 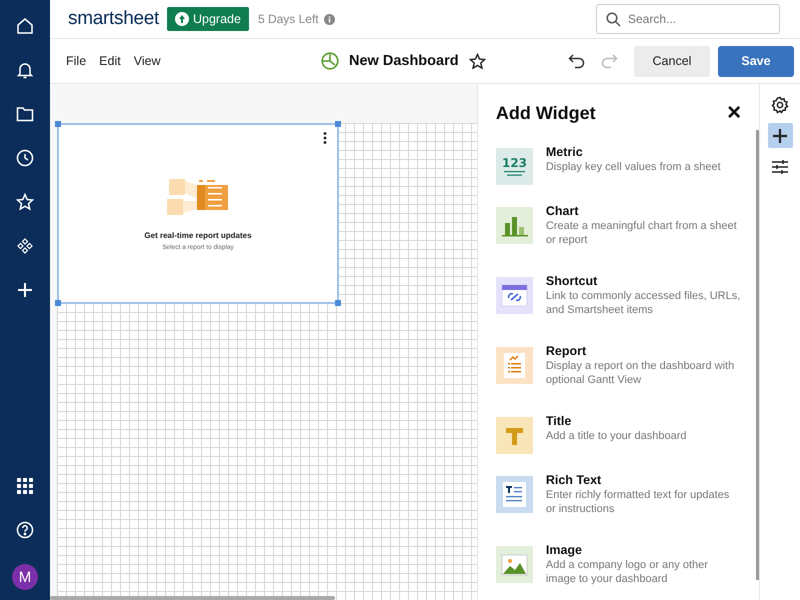 I want to click on widget-type-name: Shortcut, so click(x=643, y=281).